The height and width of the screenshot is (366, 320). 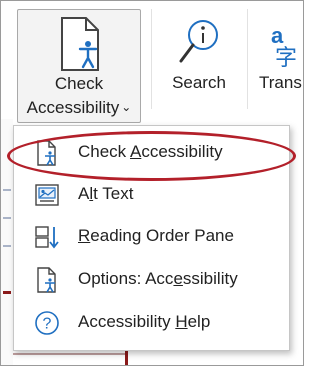 What do you see at coordinates (210, 278) in the screenshot?
I see `label-part: ssibility` at bounding box center [210, 278].